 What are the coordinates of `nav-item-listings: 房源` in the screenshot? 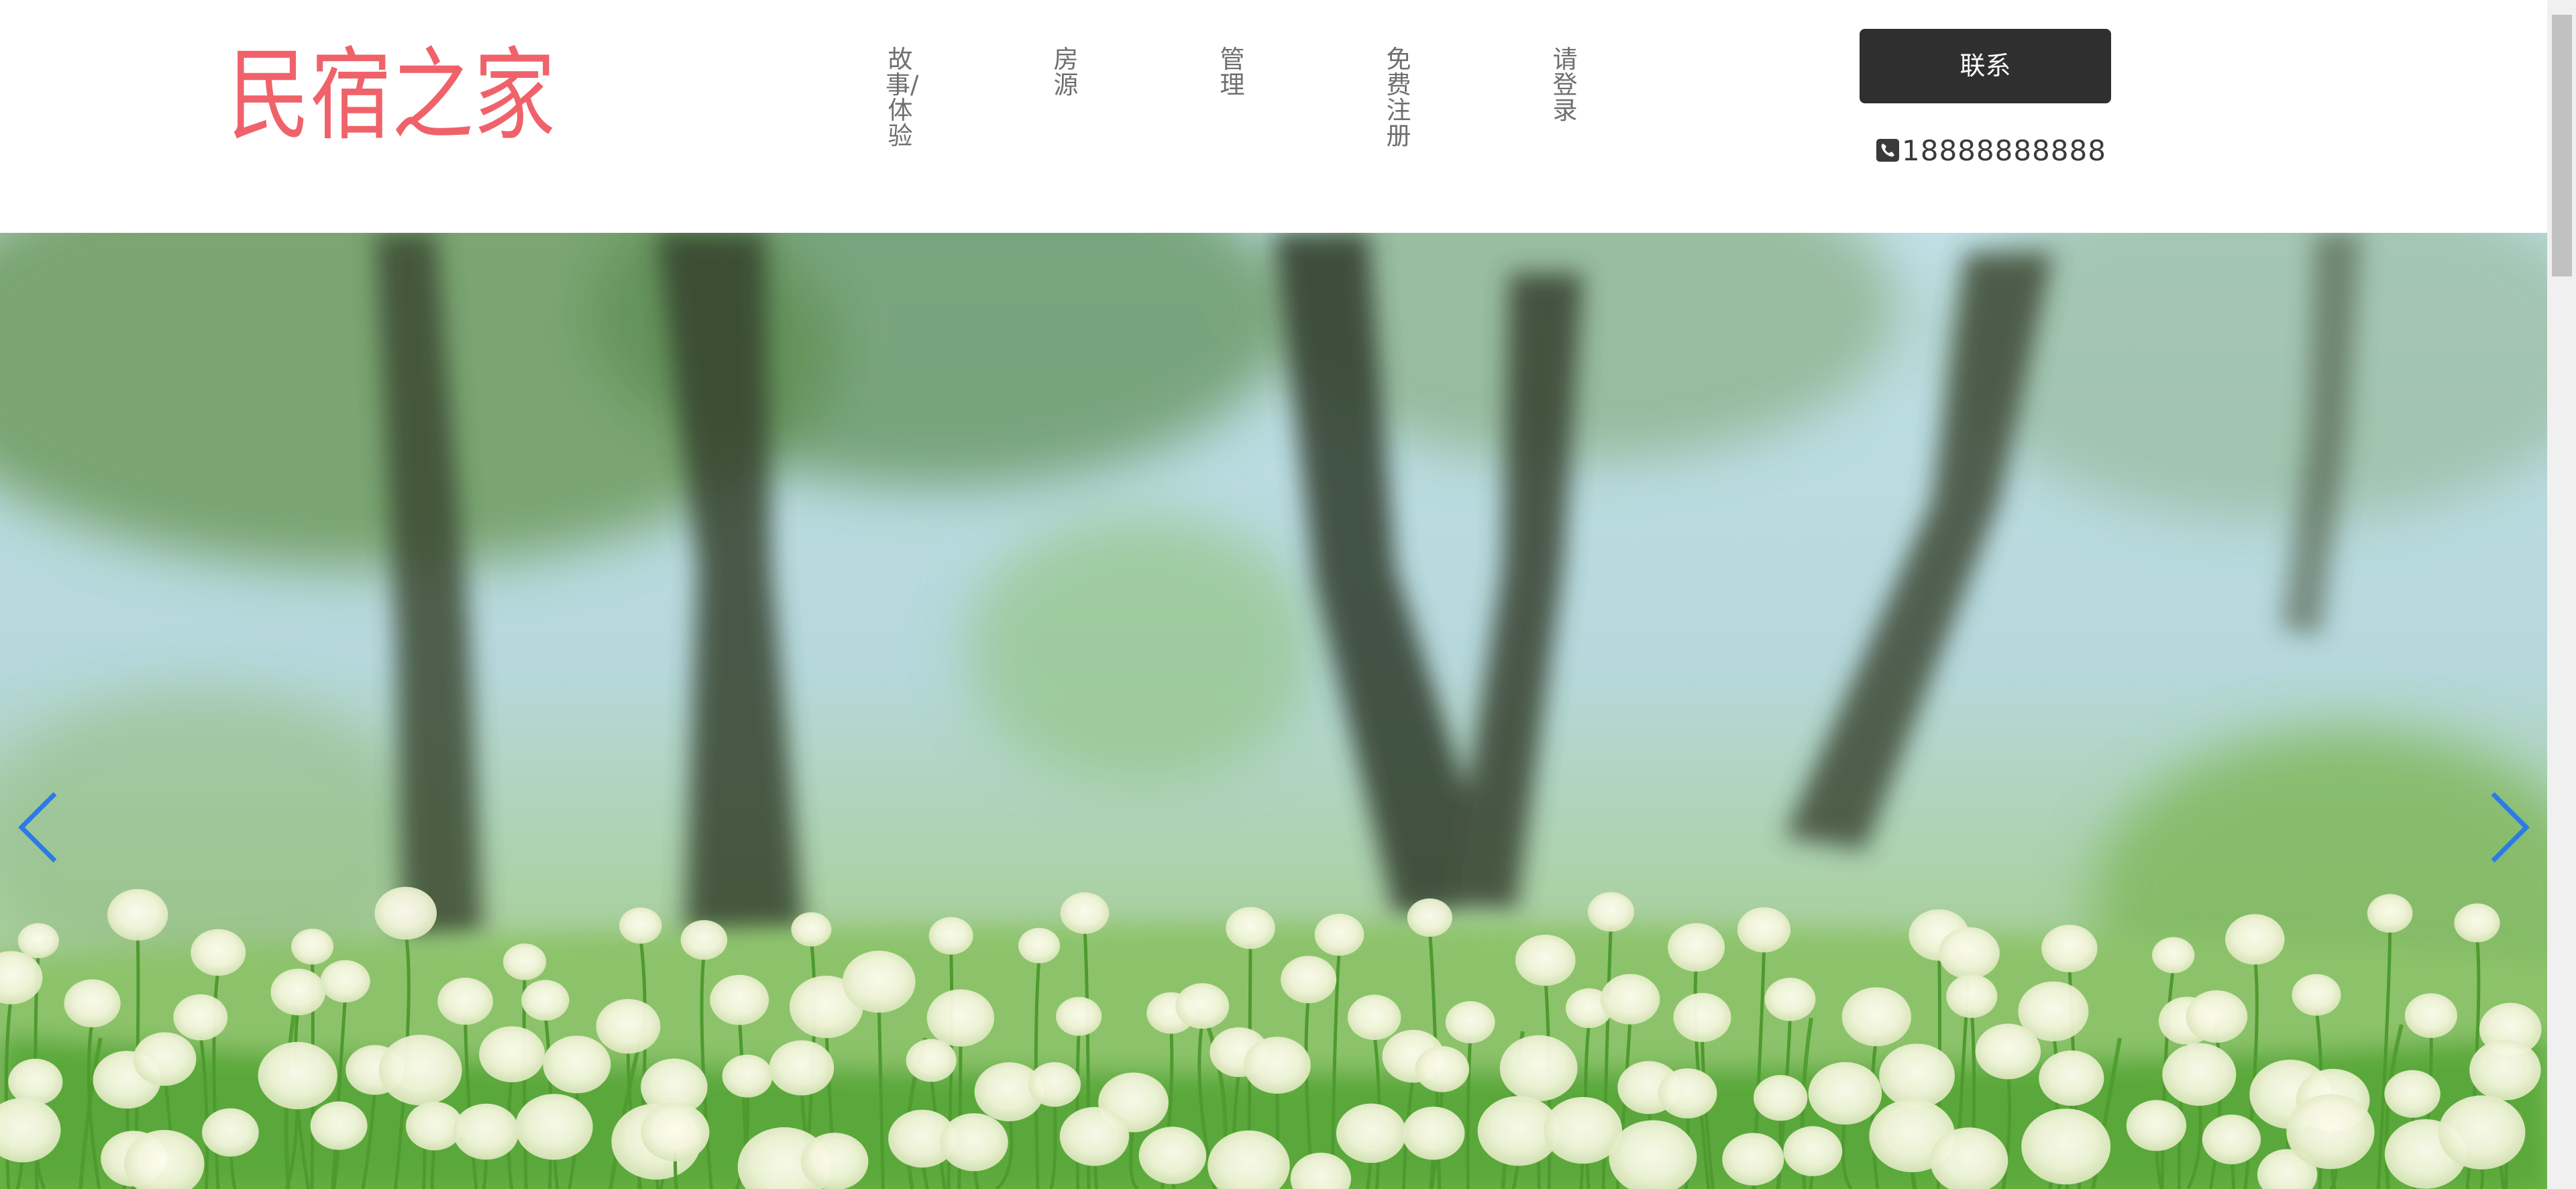 It's located at (1066, 72).